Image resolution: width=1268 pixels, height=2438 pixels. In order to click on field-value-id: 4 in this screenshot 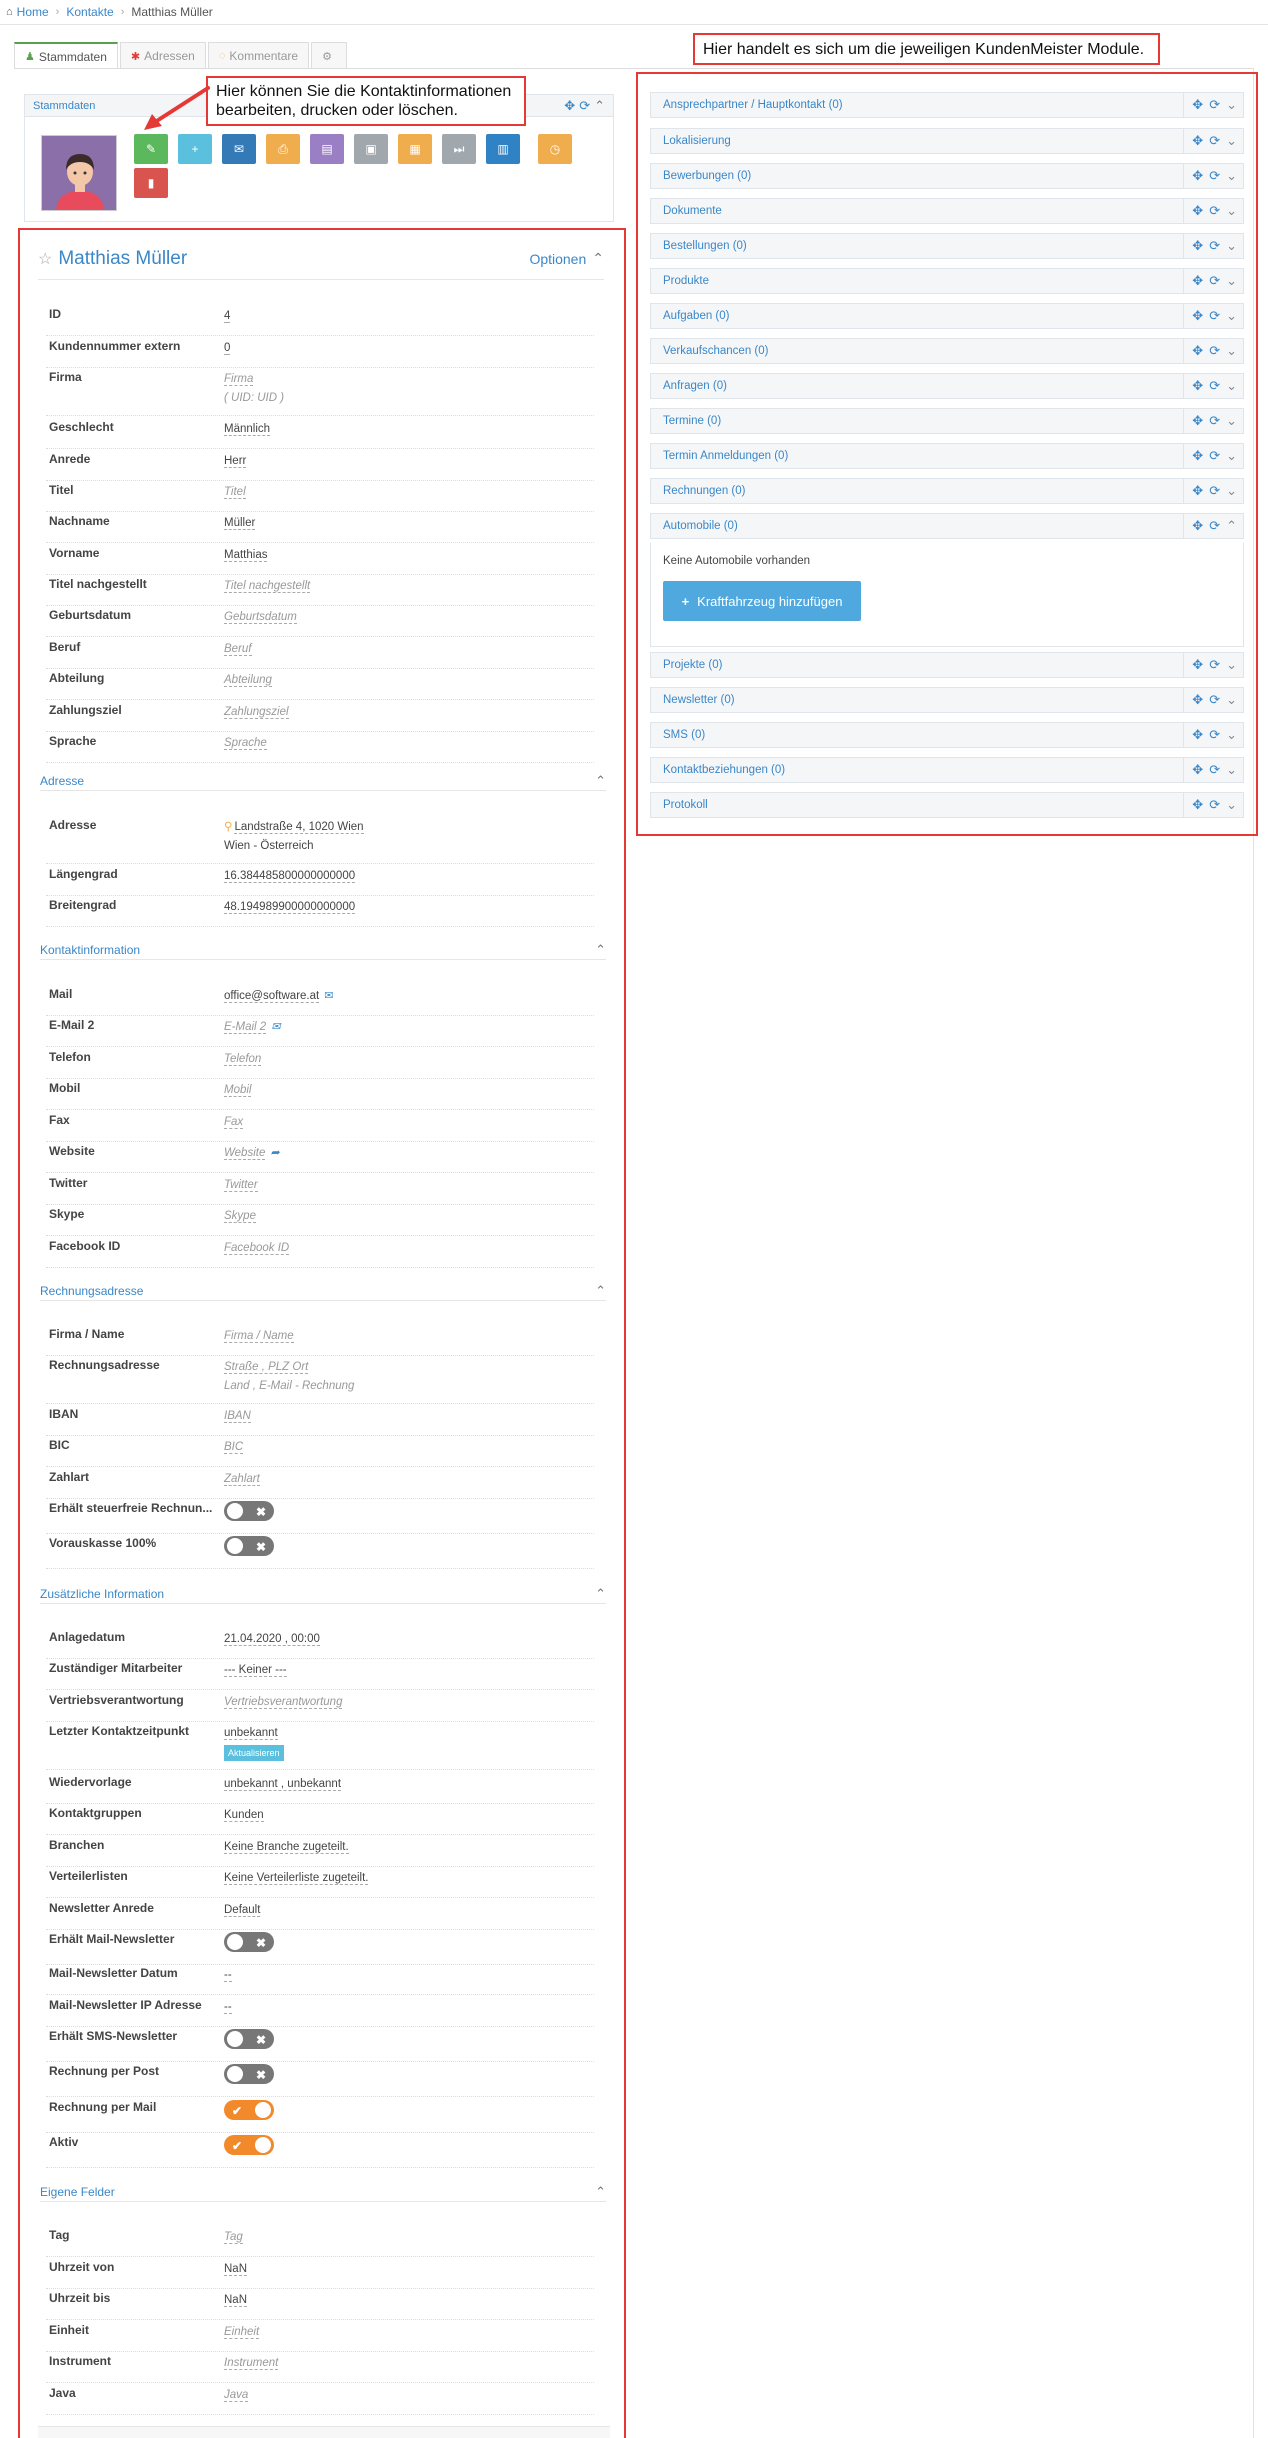, I will do `click(227, 316)`.